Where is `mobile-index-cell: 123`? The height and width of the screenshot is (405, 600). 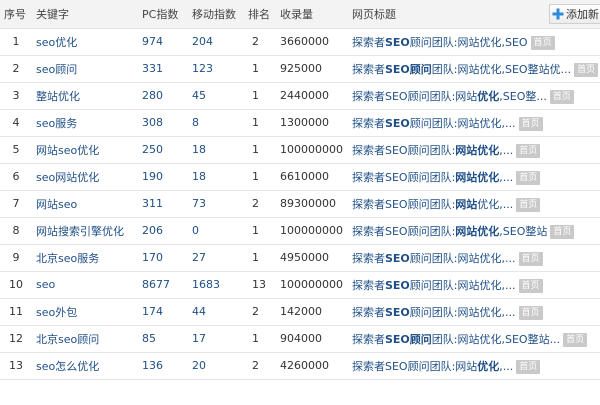
mobile-index-cell: 123 is located at coordinates (216, 68).